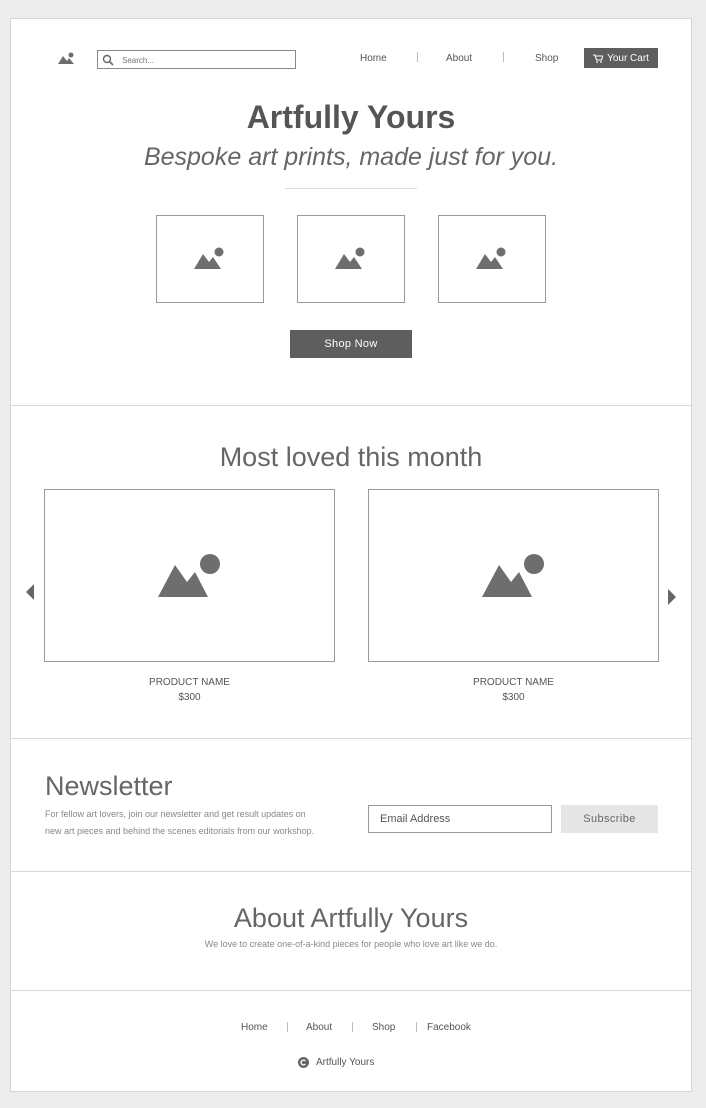 The image size is (706, 1108). Describe the element at coordinates (30, 592) in the screenshot. I see `arrow-left-icon` at that location.